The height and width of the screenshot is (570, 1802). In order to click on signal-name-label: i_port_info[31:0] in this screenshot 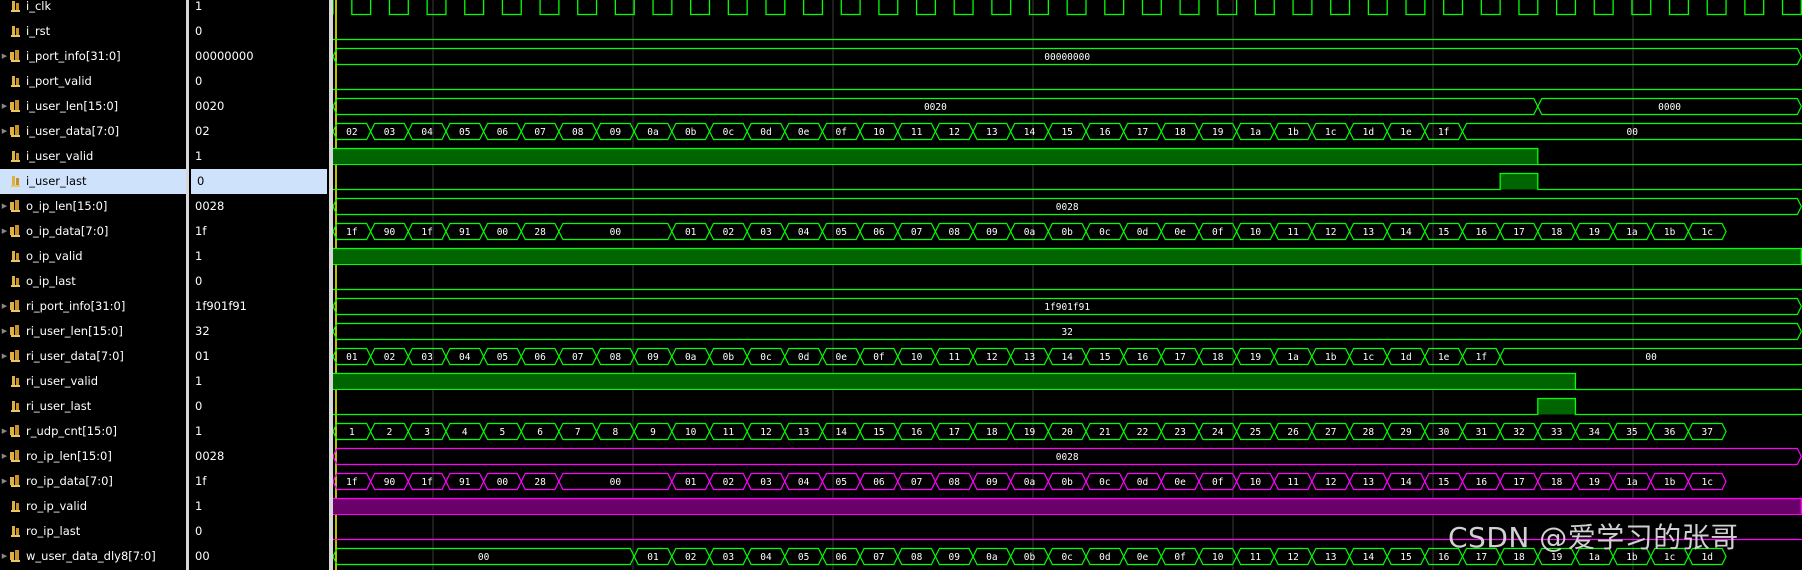, I will do `click(73, 56)`.